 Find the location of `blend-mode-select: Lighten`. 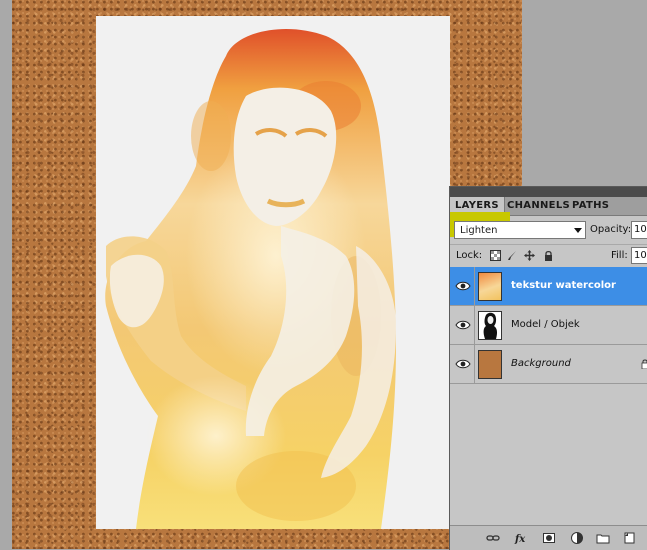

blend-mode-select: Lighten is located at coordinates (520, 230).